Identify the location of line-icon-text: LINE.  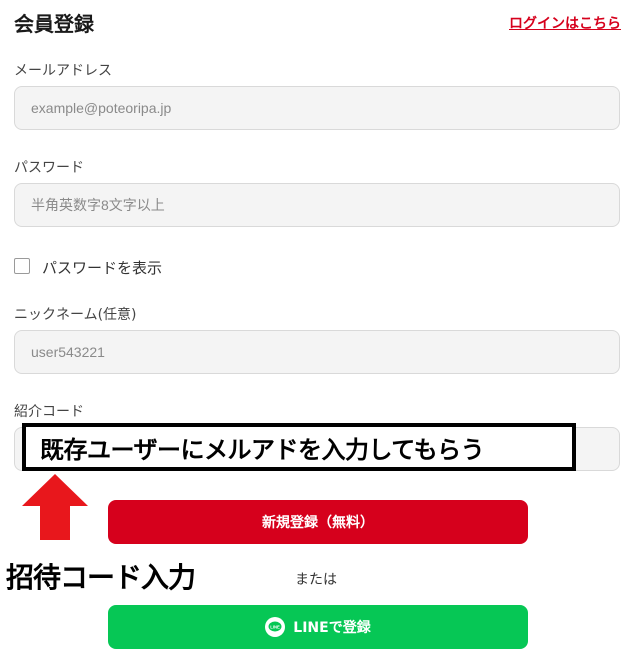
(276, 626).